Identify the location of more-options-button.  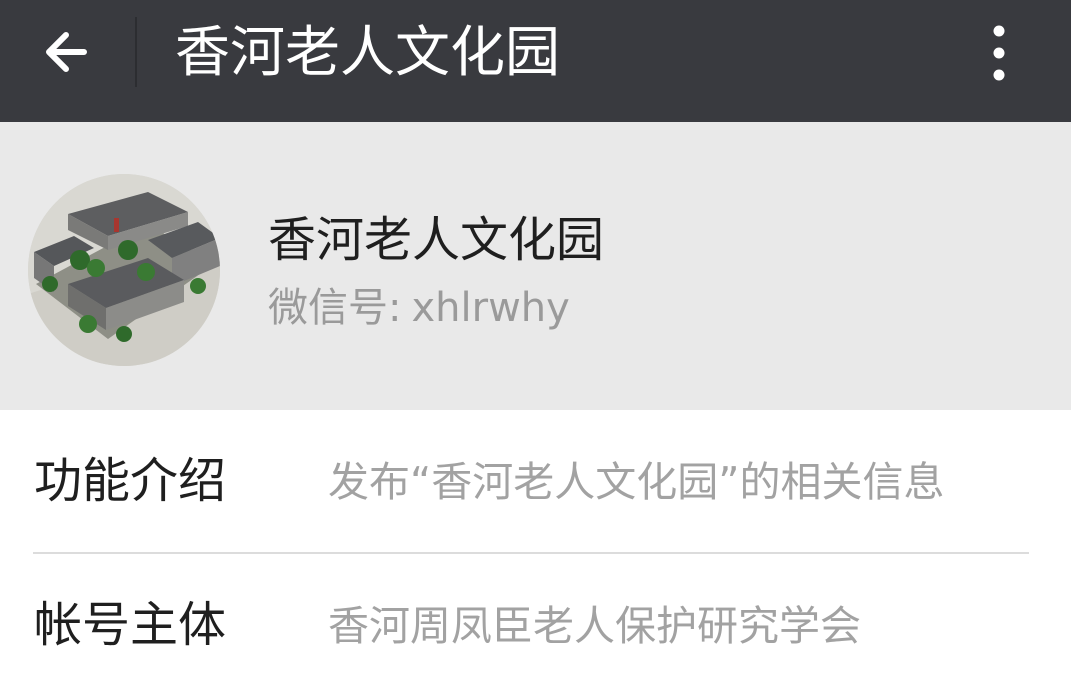
(999, 52).